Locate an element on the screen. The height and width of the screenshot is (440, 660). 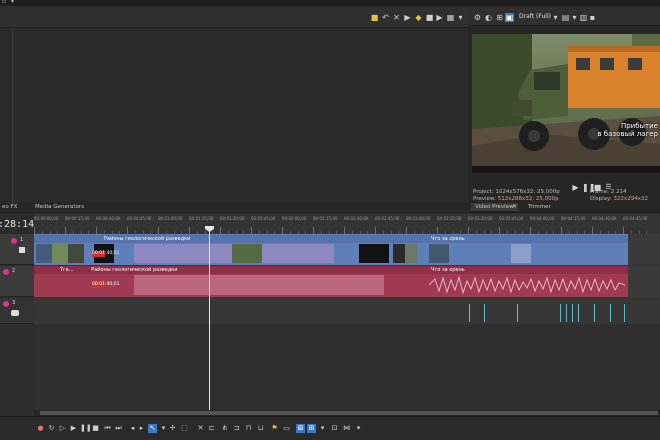
ruler-tick-label: 00:04:45;00 is located at coordinates (635, 218).